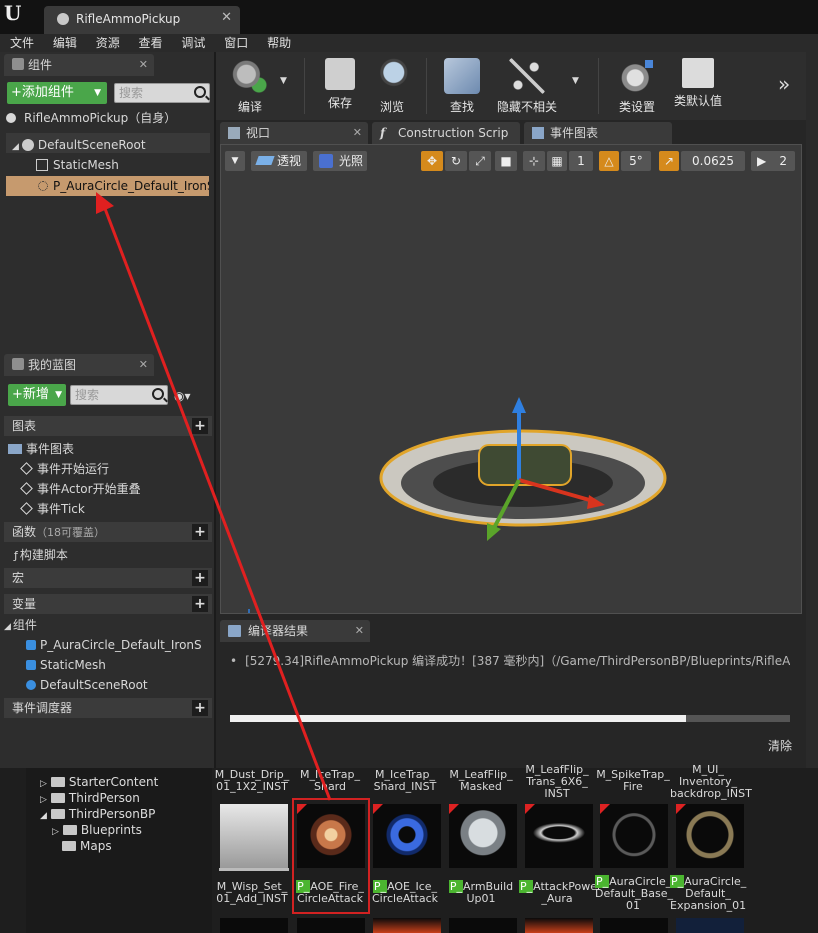 This screenshot has height=933, width=818. Describe the element at coordinates (527, 86) in the screenshot. I see `hide-unrelated-button: 隐藏不相关` at that location.